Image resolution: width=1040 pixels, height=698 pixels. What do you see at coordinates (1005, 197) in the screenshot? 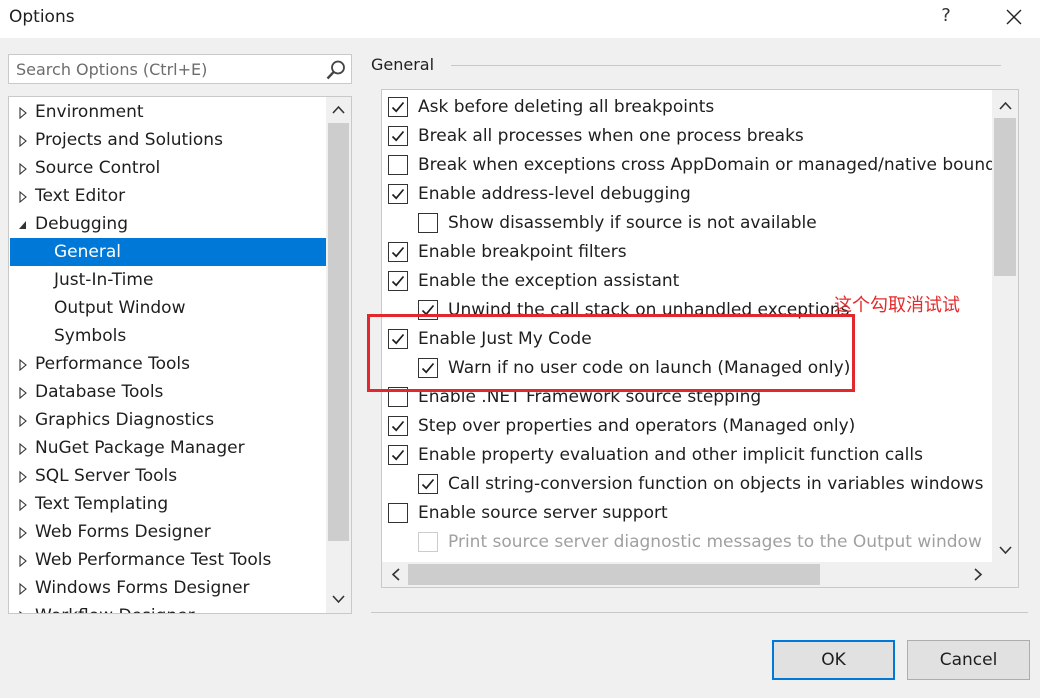
I see `options-vscroll-thumb` at bounding box center [1005, 197].